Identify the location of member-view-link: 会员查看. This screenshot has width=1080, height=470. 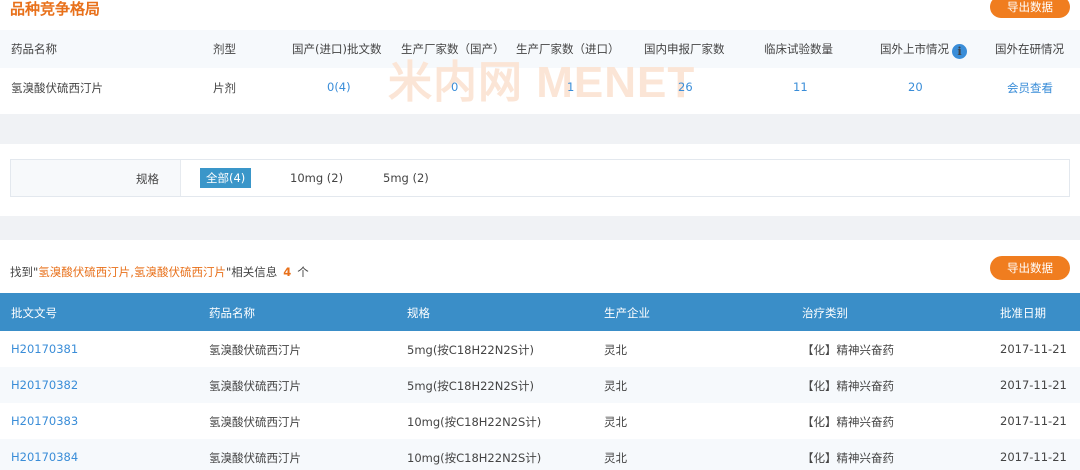
(1030, 88).